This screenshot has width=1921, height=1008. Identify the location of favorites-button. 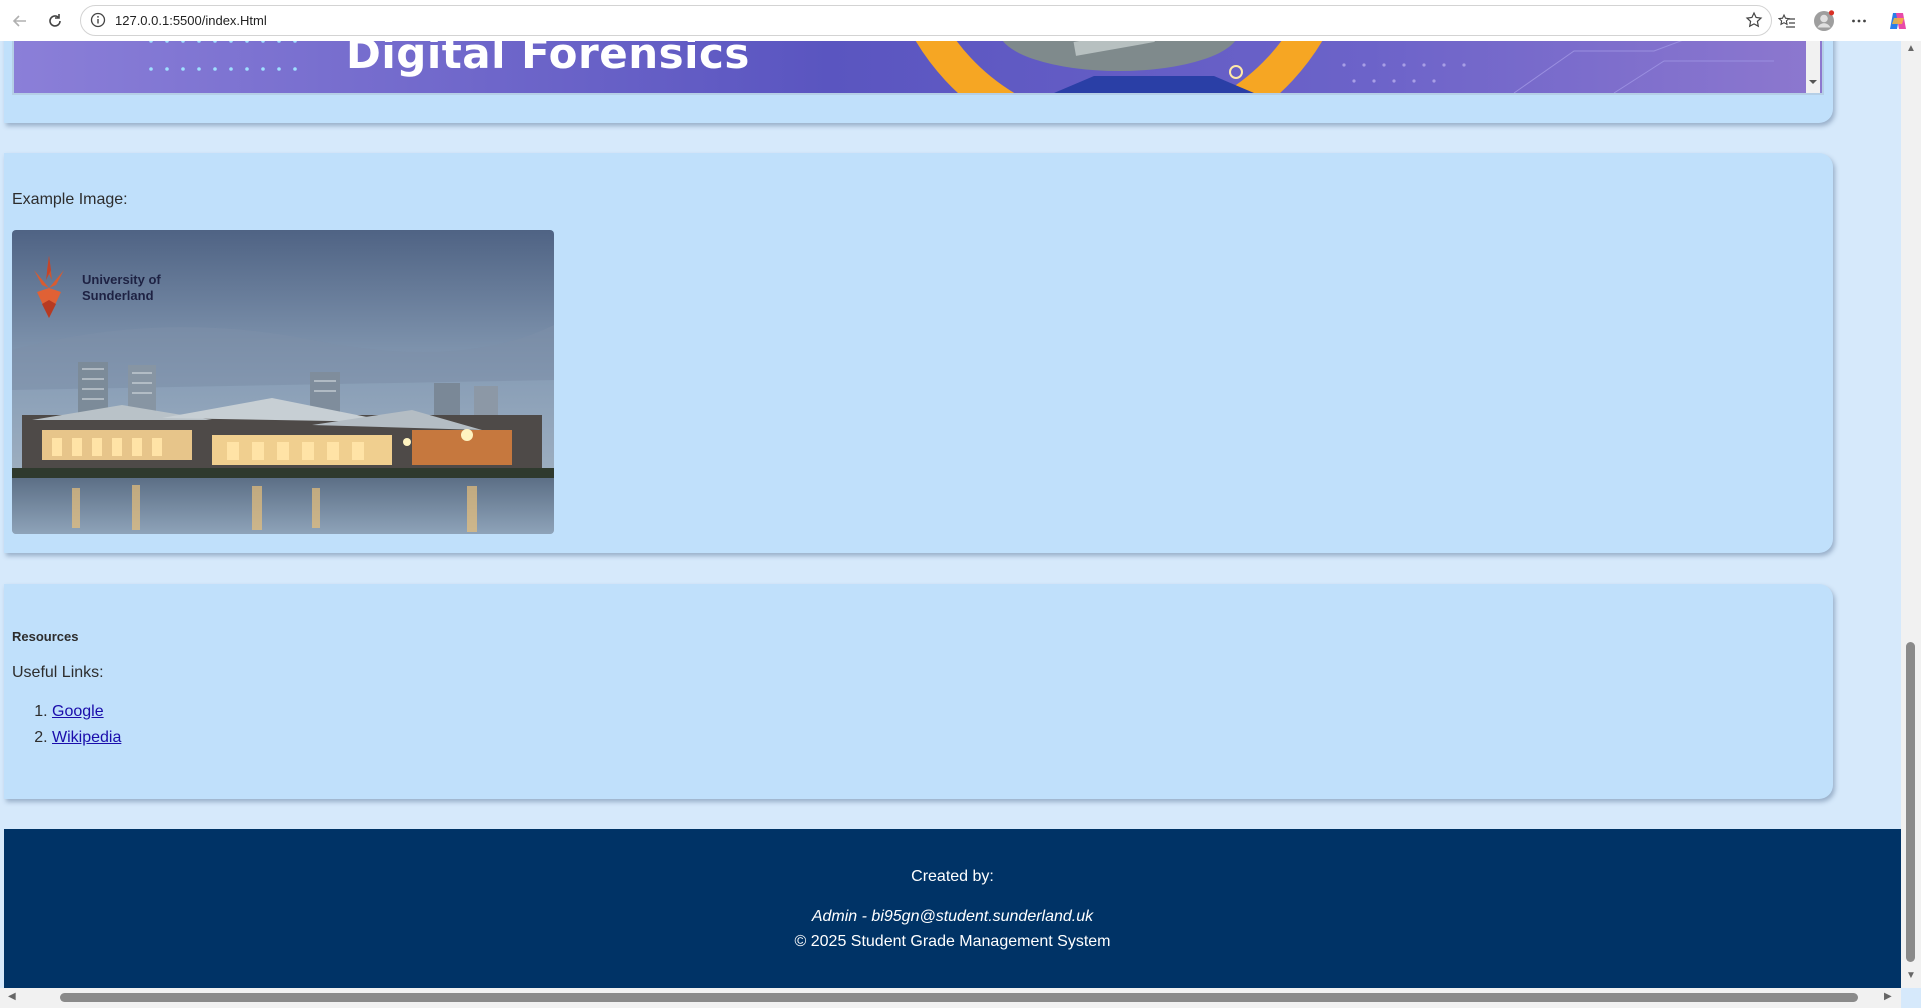
(1787, 21).